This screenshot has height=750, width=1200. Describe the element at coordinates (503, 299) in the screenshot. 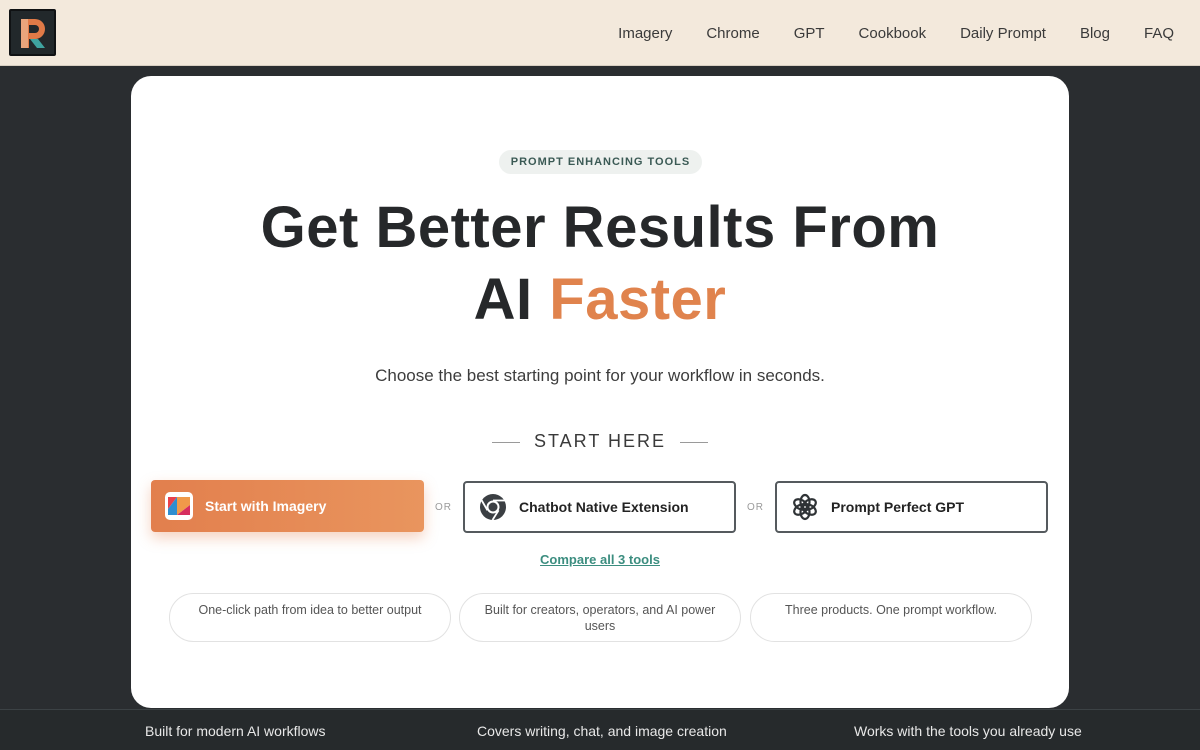

I see `headline-plain-text: AI` at that location.